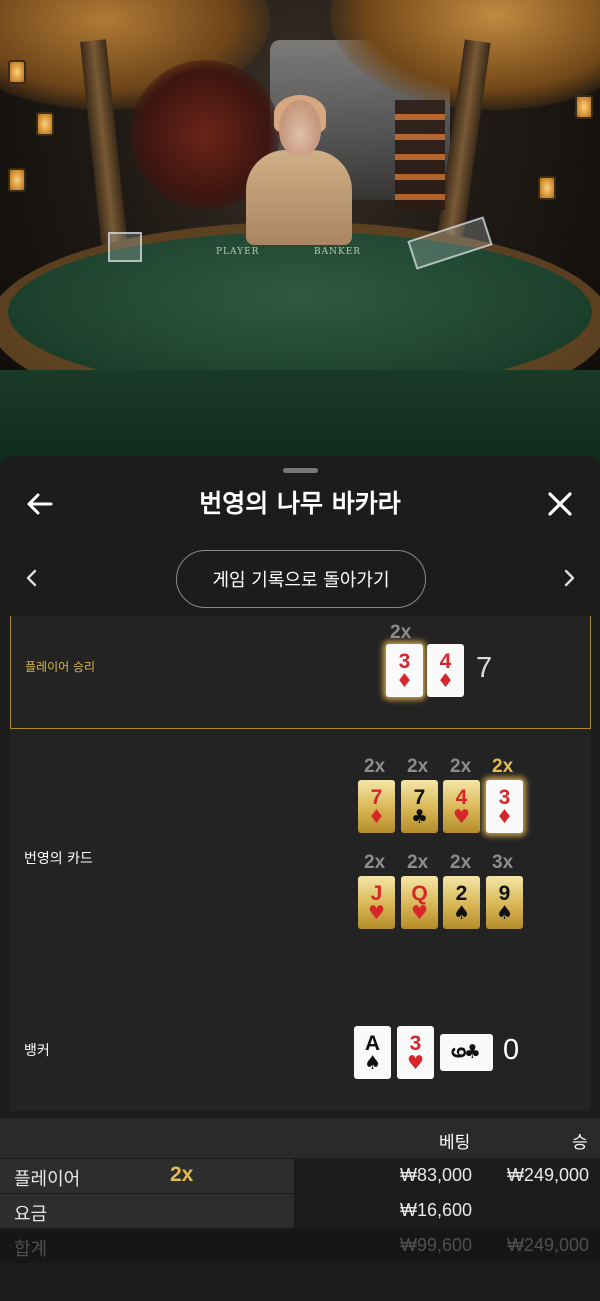  I want to click on discard-tray, so click(125, 247).